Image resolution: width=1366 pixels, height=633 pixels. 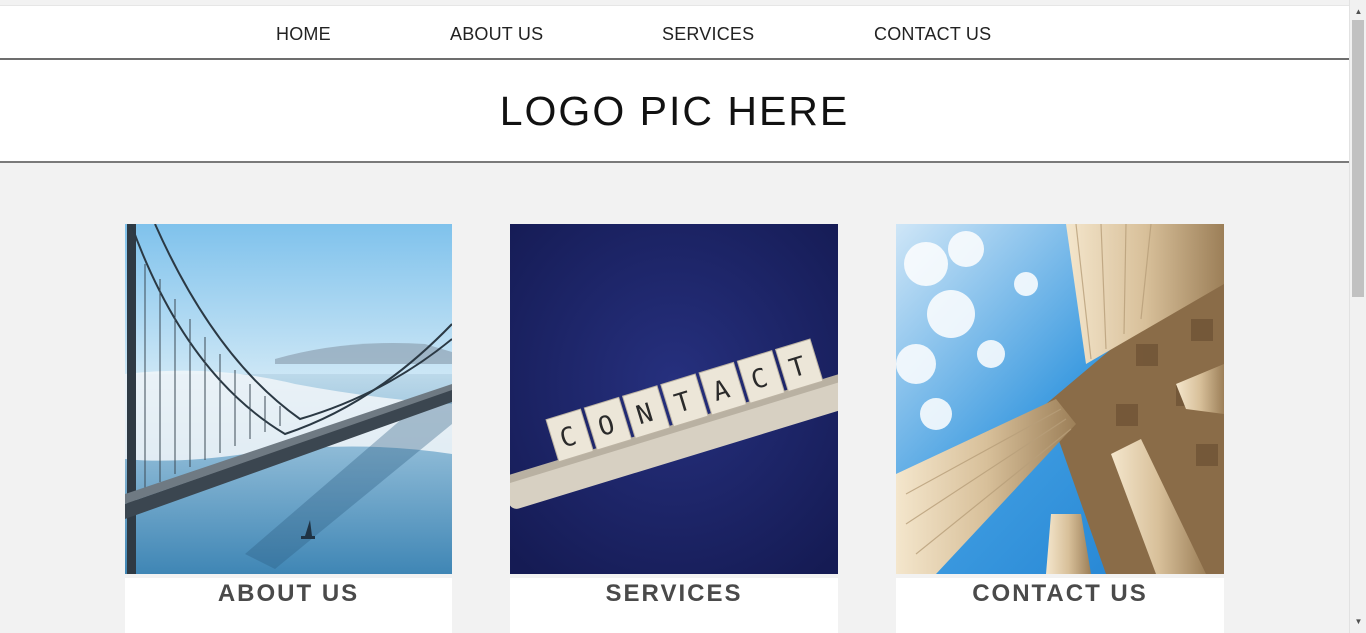 What do you see at coordinates (932, 34) in the screenshot?
I see `nav-contact-link: CONTACT US` at bounding box center [932, 34].